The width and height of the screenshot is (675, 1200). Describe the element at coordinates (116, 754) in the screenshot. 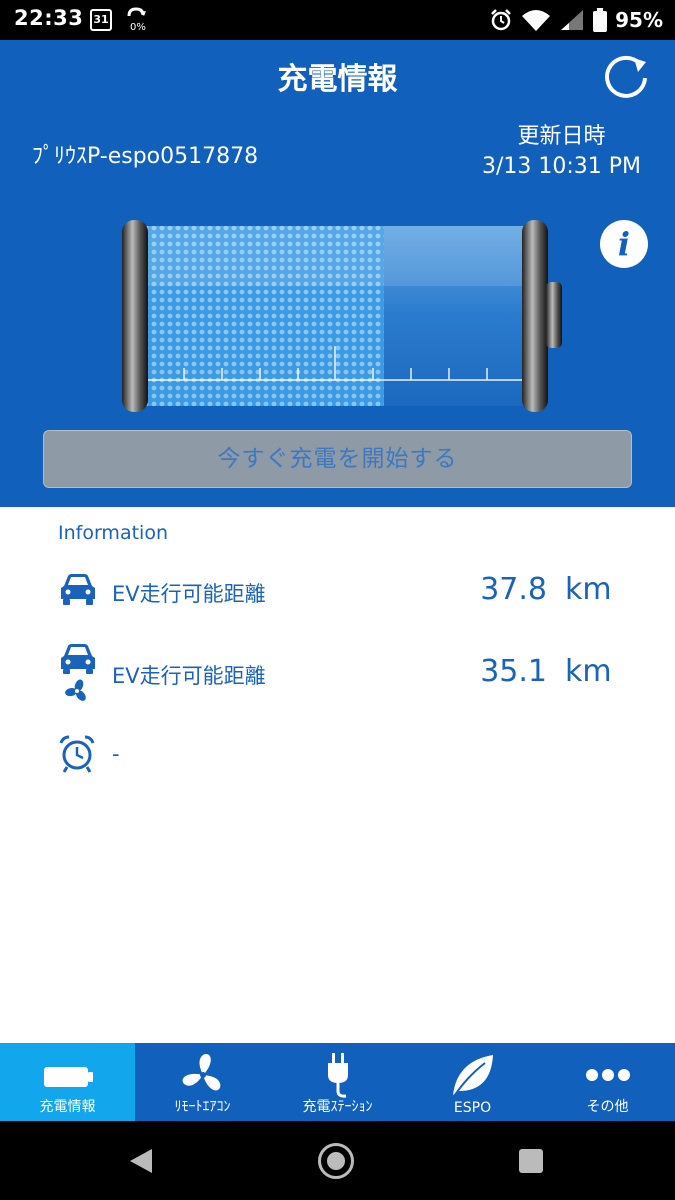

I see `timer-value: -` at that location.